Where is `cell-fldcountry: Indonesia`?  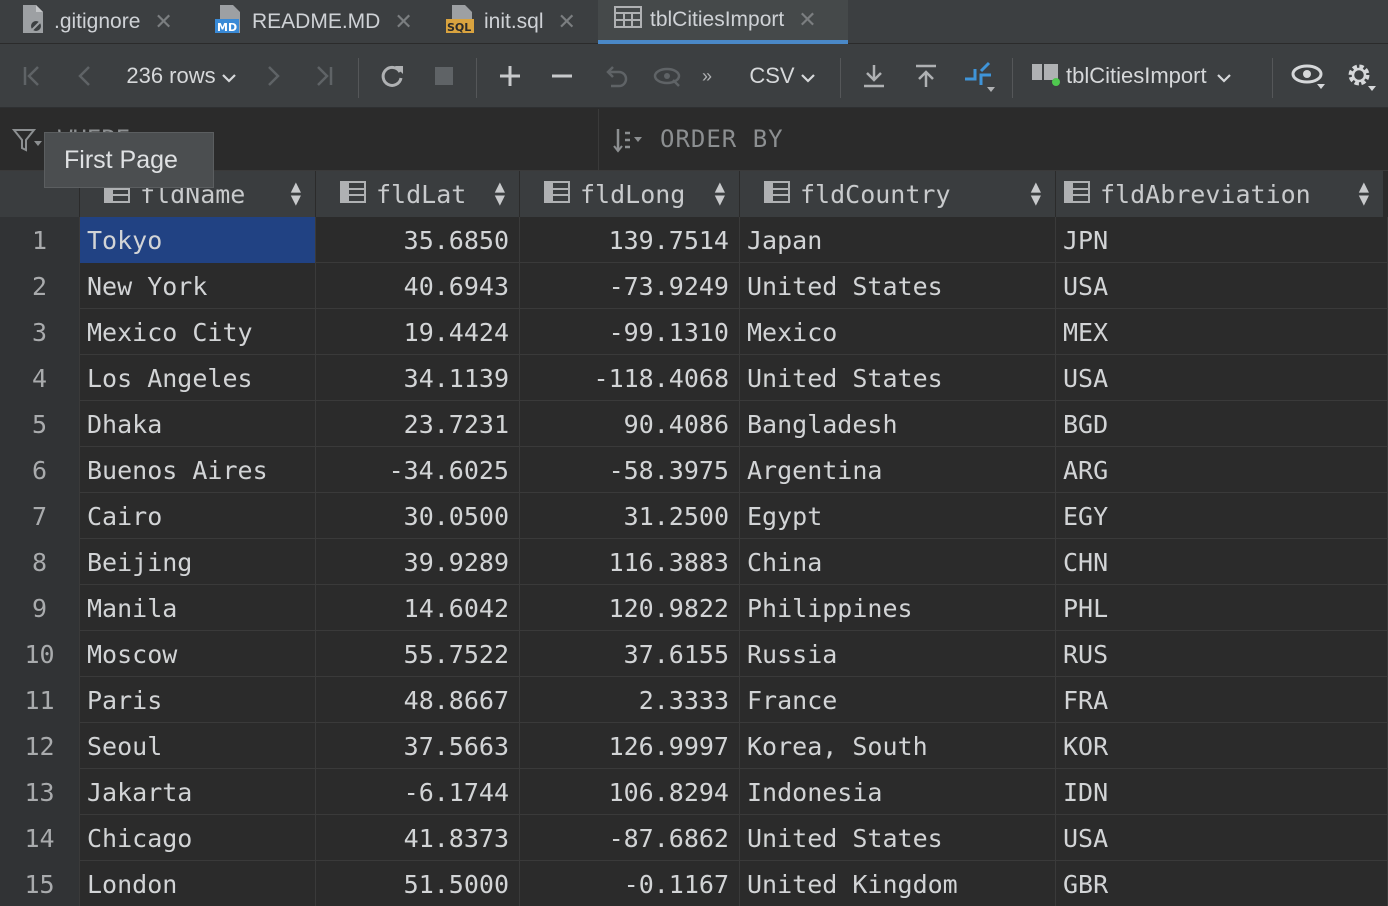 cell-fldcountry: Indonesia is located at coordinates (898, 792).